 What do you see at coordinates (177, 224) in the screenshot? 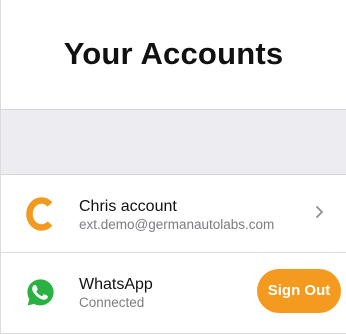
I see `account-email: ext.demo@germanautolabs.com` at bounding box center [177, 224].